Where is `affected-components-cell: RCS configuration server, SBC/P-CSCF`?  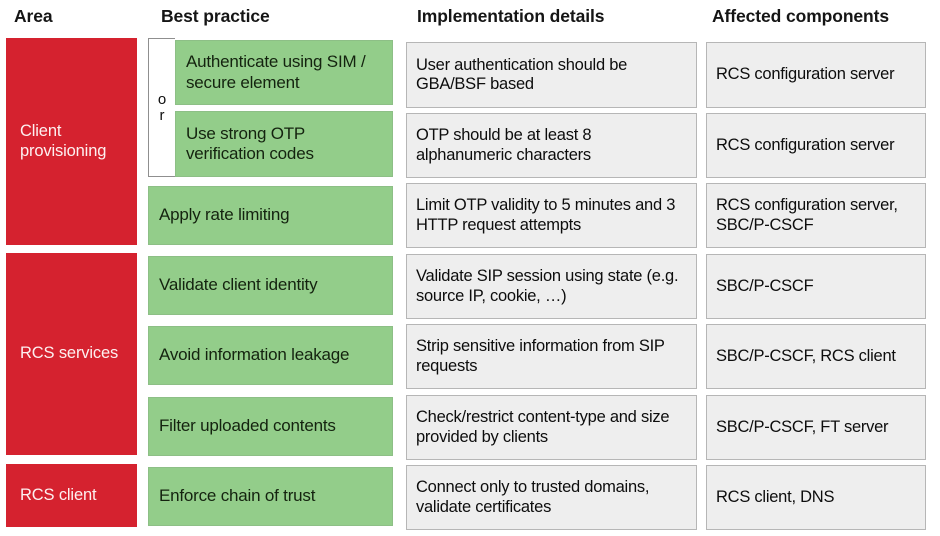 affected-components-cell: RCS configuration server, SBC/P-CSCF is located at coordinates (816, 215).